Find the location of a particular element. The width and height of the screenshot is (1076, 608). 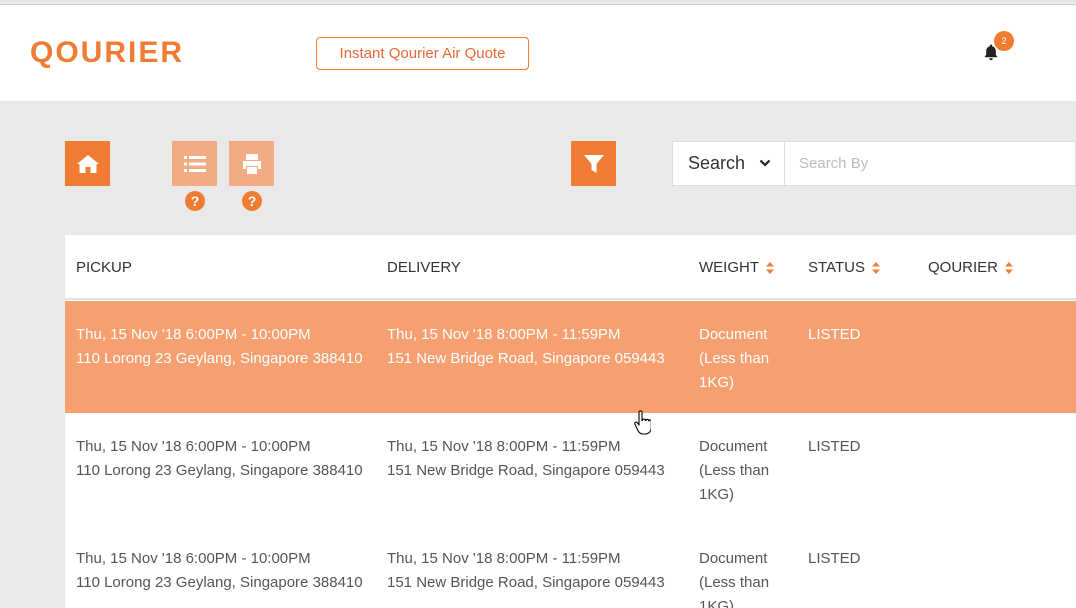

column-weight: WEIGHT is located at coordinates (737, 267).